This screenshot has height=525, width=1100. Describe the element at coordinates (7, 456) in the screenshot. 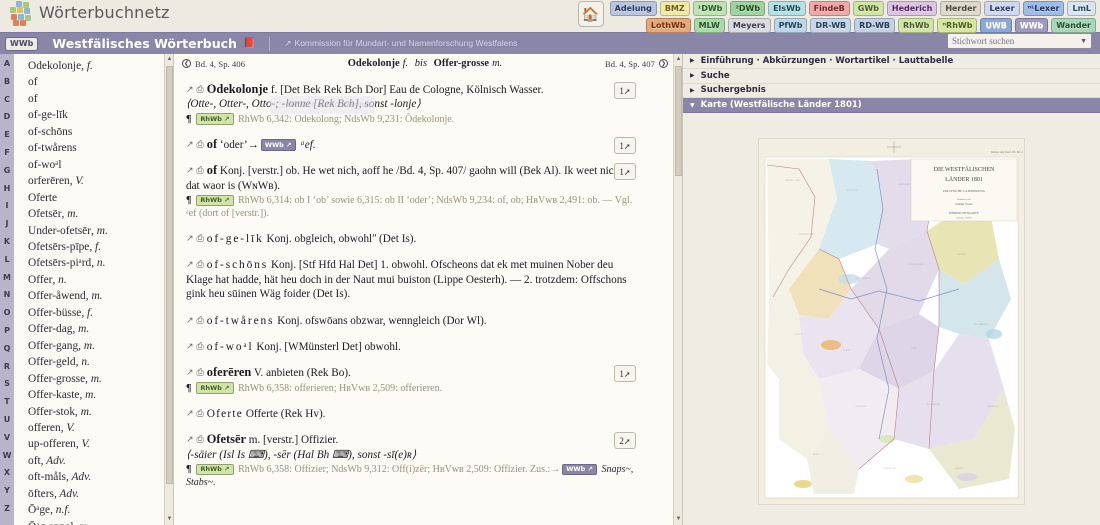

I see `alphabet-letter-W: W` at that location.